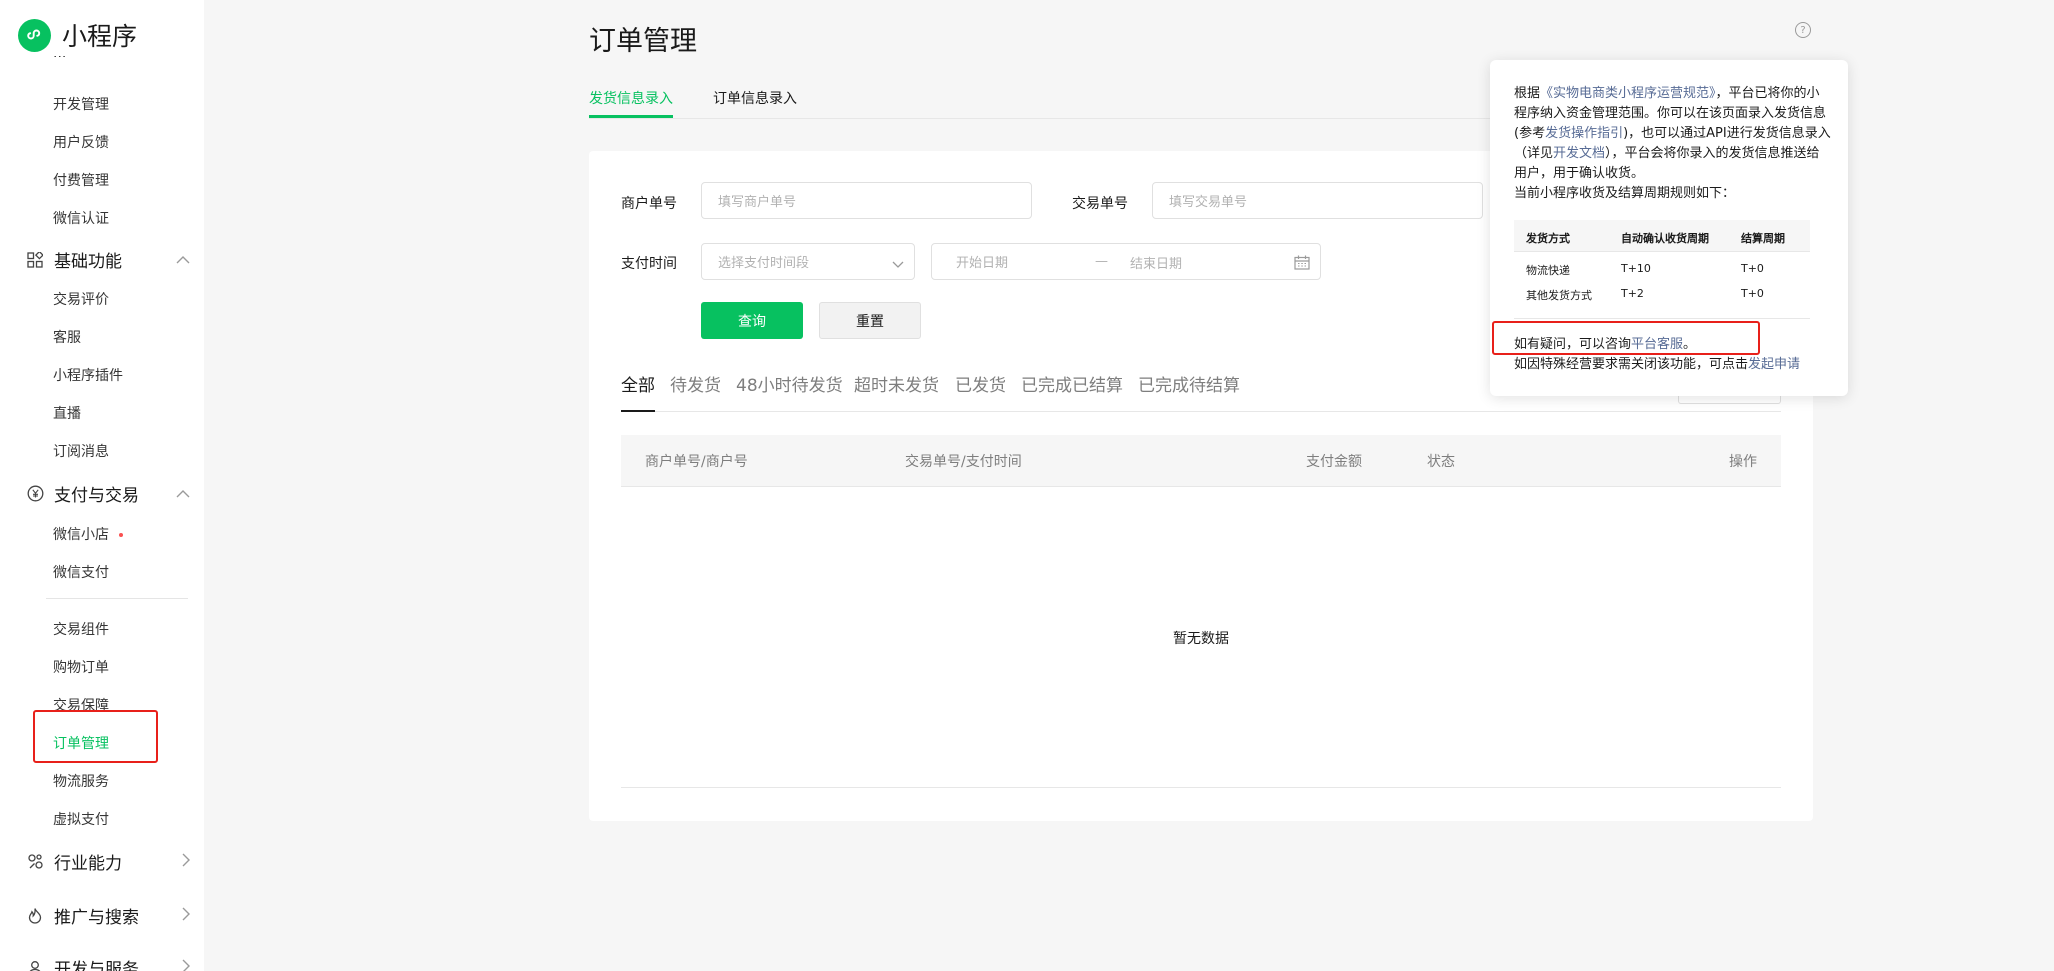 The height and width of the screenshot is (971, 2054). What do you see at coordinates (643, 41) in the screenshot?
I see `page-title: 订单管理` at bounding box center [643, 41].